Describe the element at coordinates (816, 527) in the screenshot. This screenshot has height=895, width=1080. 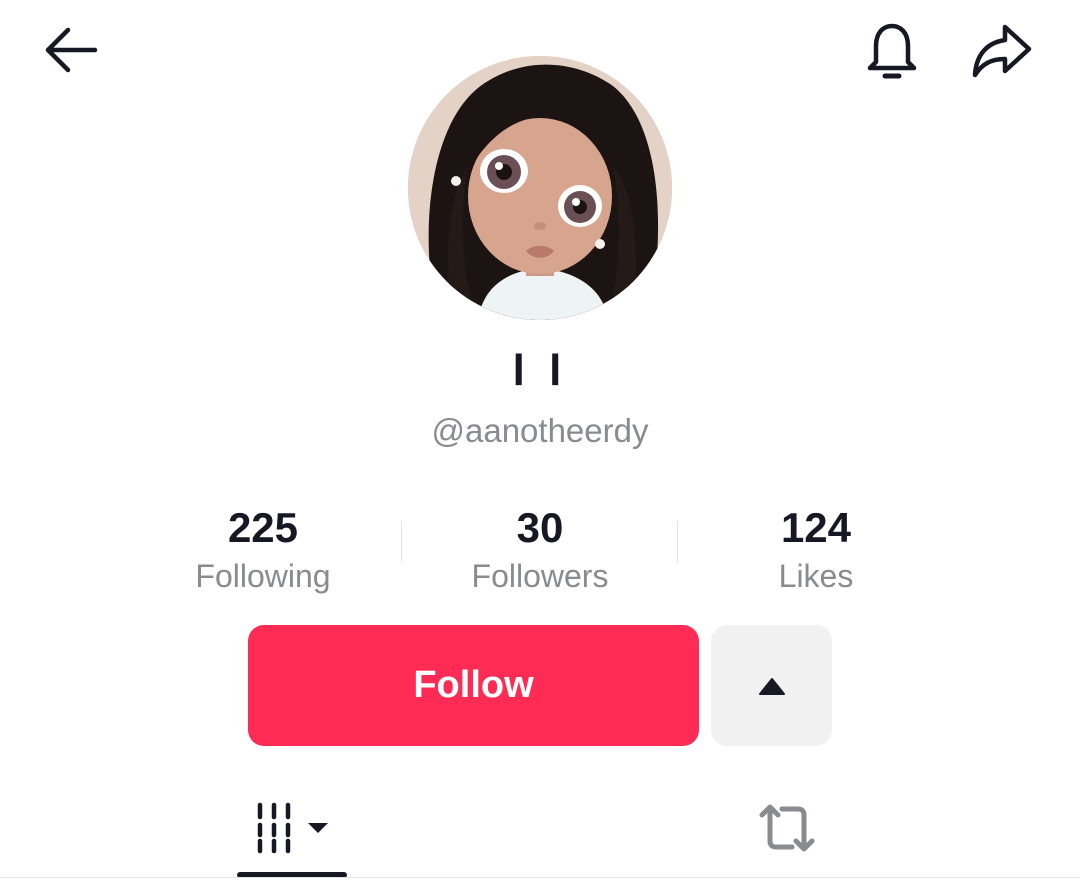
I see `stat-likes-count: 124` at that location.